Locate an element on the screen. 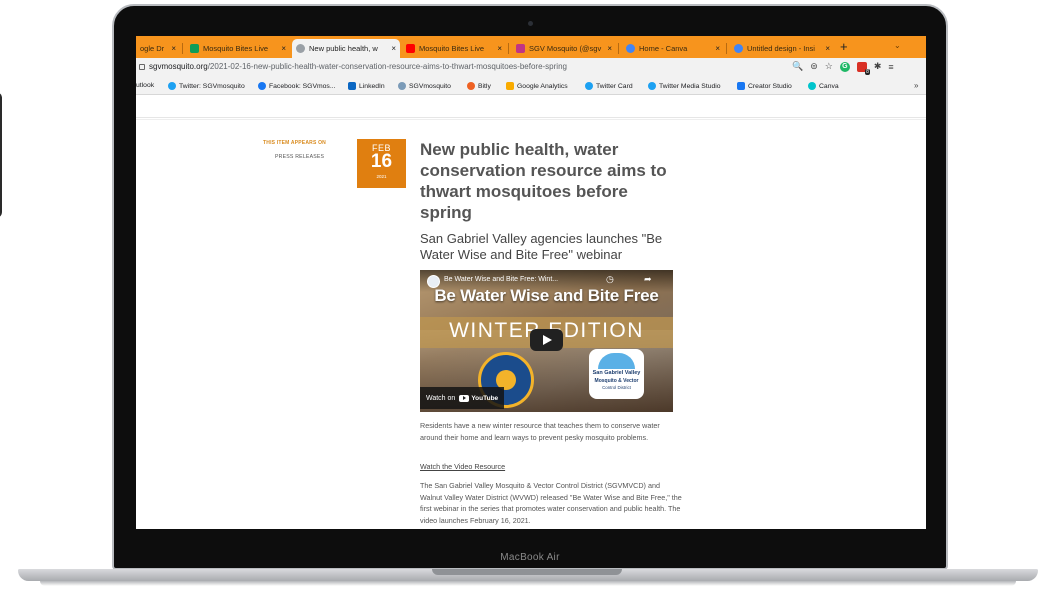  lock-icon is located at coordinates (142, 67).